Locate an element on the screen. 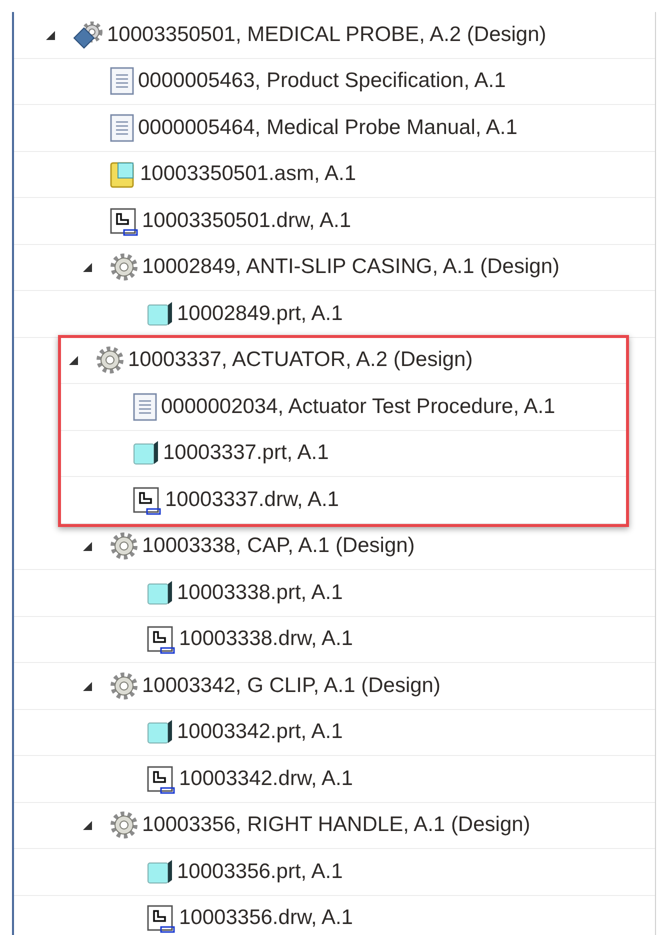 This screenshot has width=662, height=935. tree-item-label: 0000005464, Medical Probe Manual, A.1 is located at coordinates (328, 128).